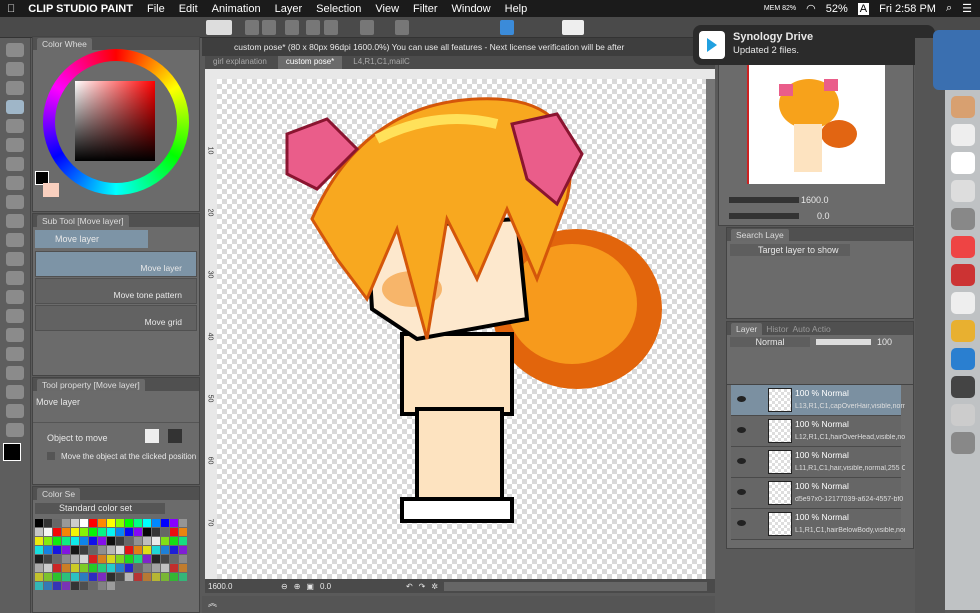  Describe the element at coordinates (790, 250) in the screenshot. I see `target-layer-select: Target layer to show` at that location.